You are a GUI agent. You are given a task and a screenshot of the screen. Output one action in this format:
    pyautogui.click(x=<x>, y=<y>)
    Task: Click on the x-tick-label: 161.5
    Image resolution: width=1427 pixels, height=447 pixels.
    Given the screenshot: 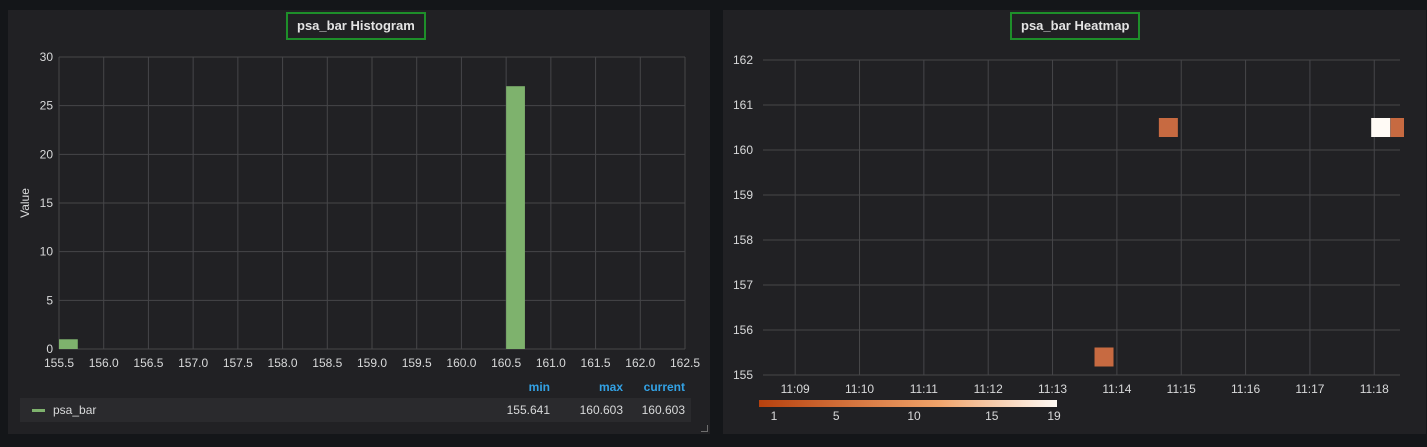 What is the action you would take?
    pyautogui.click(x=596, y=363)
    